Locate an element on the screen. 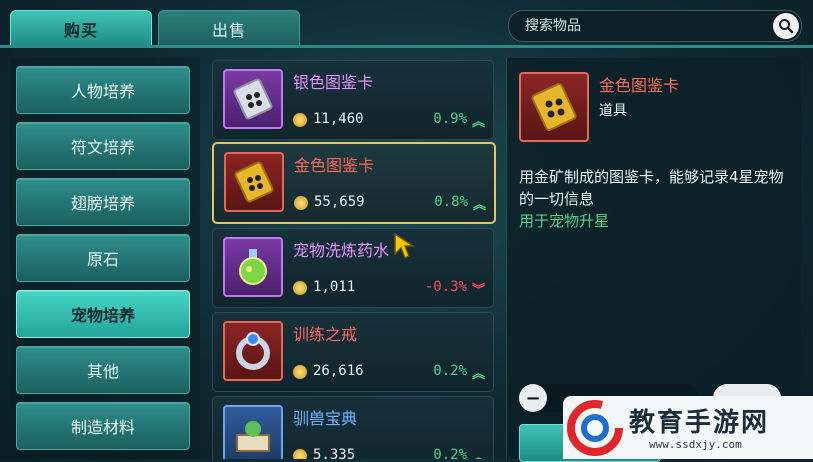 This screenshot has height=462, width=813. ring-icon is located at coordinates (253, 351).